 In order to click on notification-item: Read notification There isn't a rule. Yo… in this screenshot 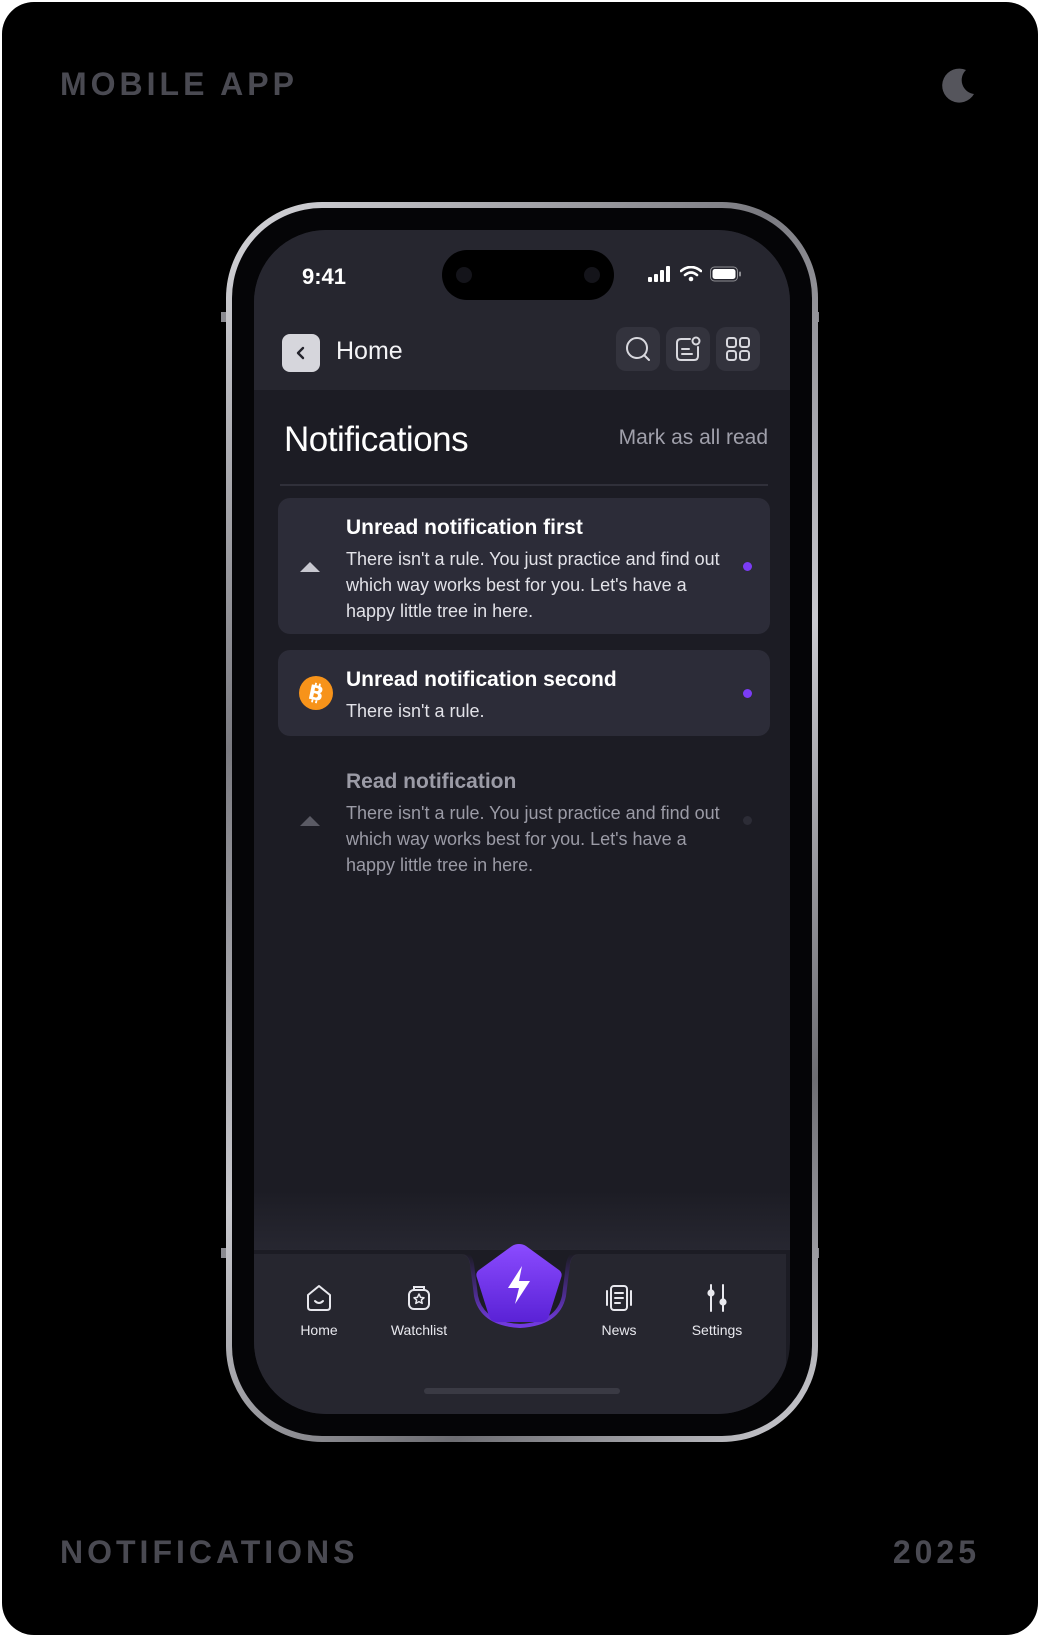, I will do `click(524, 820)`.